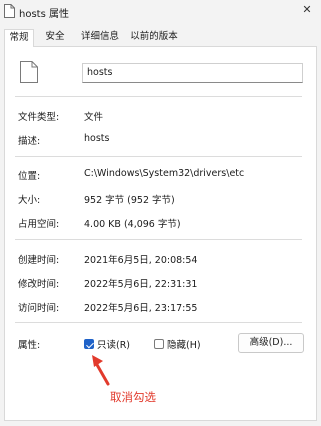 The width and height of the screenshot is (321, 426). I want to click on title-bar: hosts 属性 ✕, so click(160, 12).